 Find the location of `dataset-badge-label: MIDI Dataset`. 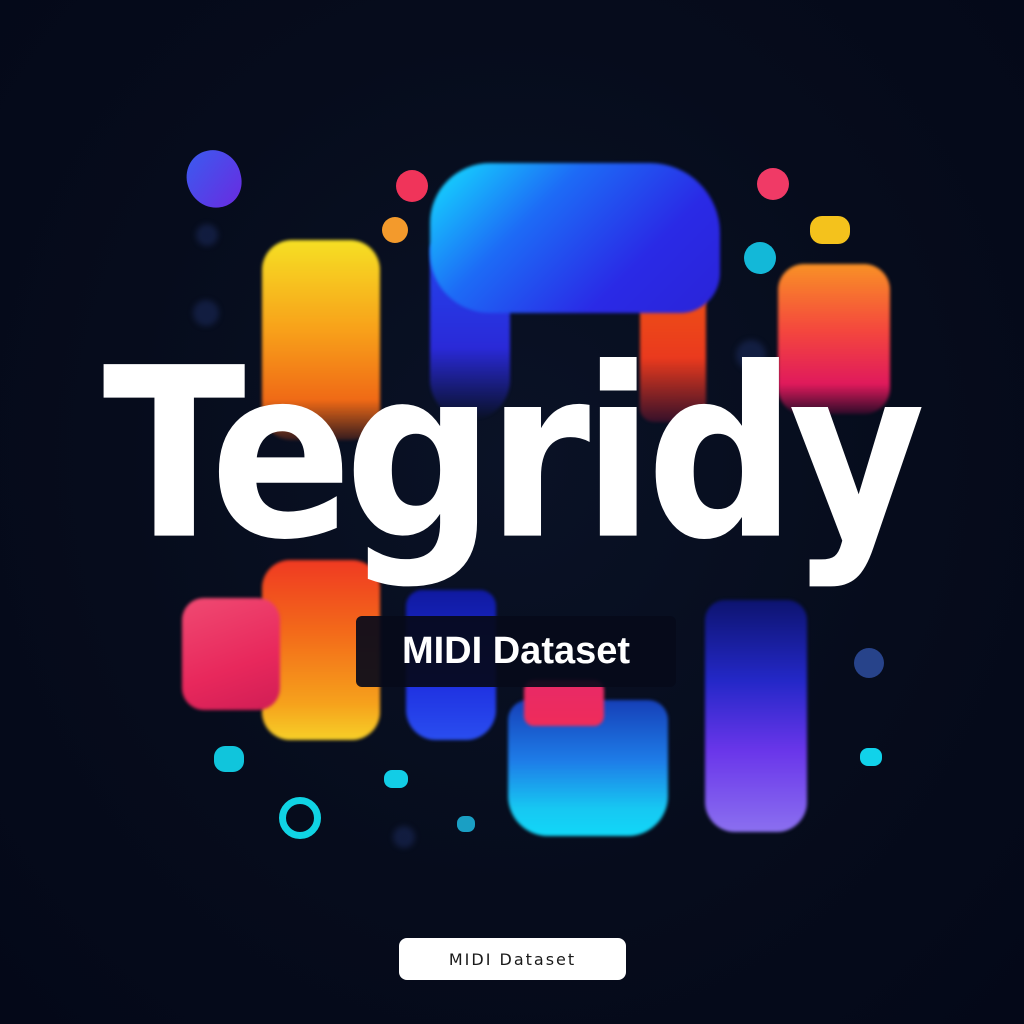

dataset-badge-label: MIDI Dataset is located at coordinates (512, 959).